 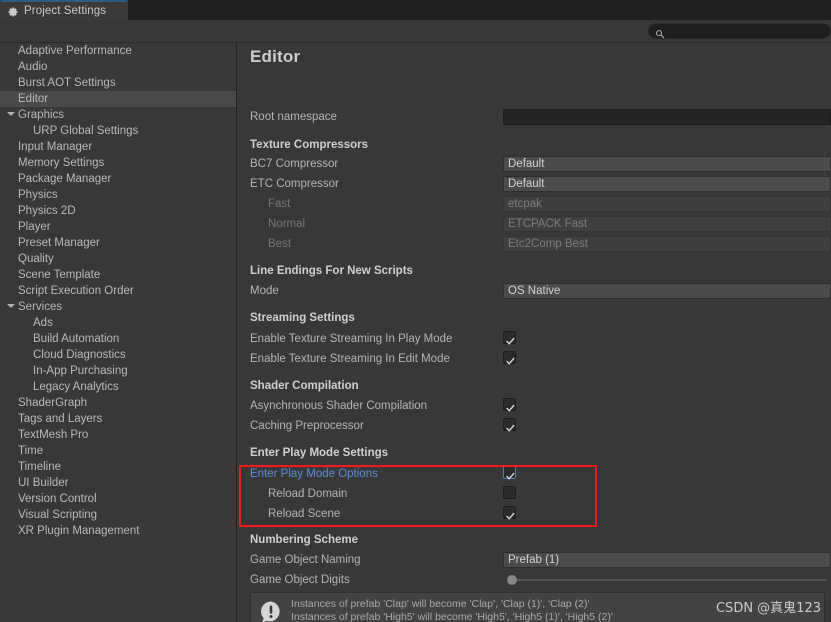 What do you see at coordinates (118, 515) in the screenshot?
I see `sidebar-item-visual-scripting: Visual Scripting` at bounding box center [118, 515].